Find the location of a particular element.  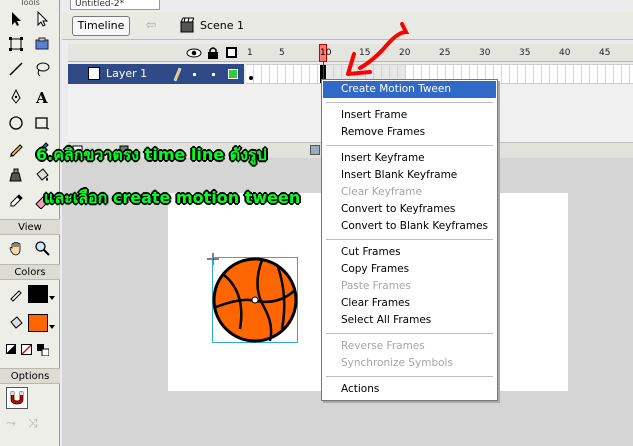

menu-item-select-all-frames: Select All Frames is located at coordinates (409, 320).